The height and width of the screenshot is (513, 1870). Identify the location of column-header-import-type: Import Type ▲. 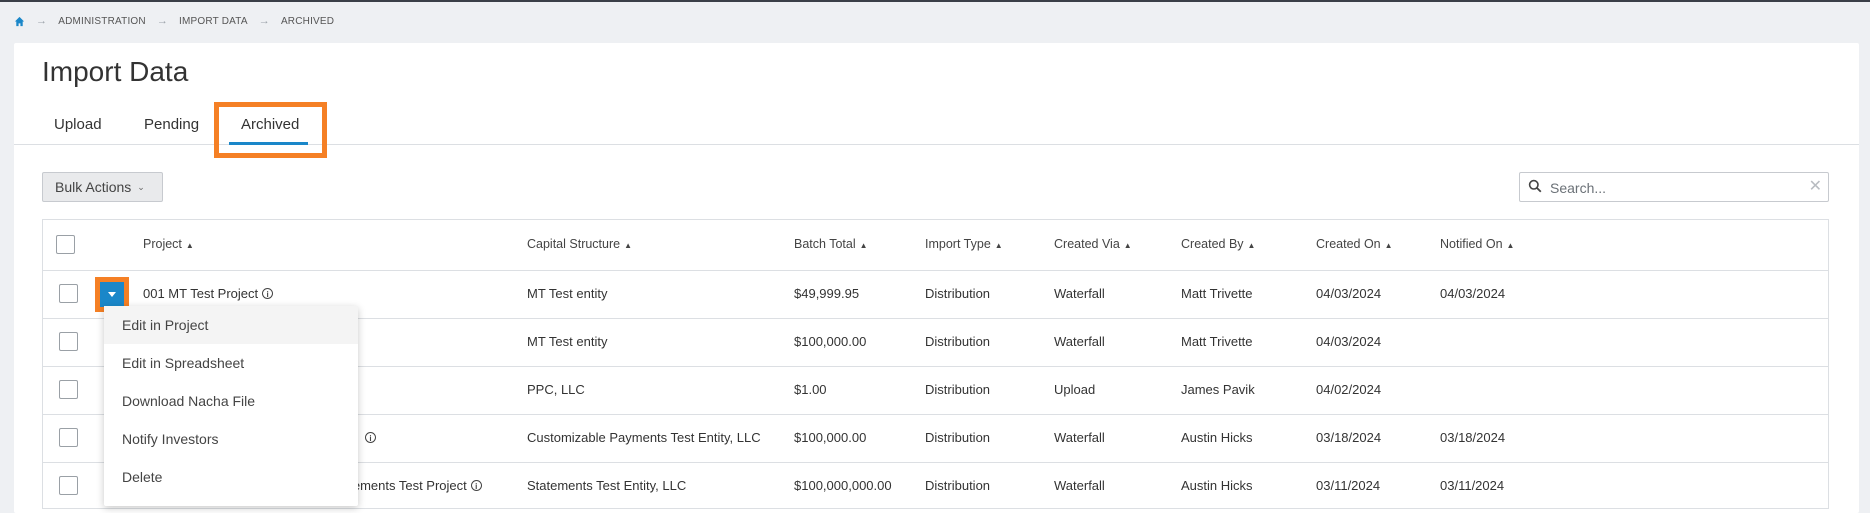
(964, 244).